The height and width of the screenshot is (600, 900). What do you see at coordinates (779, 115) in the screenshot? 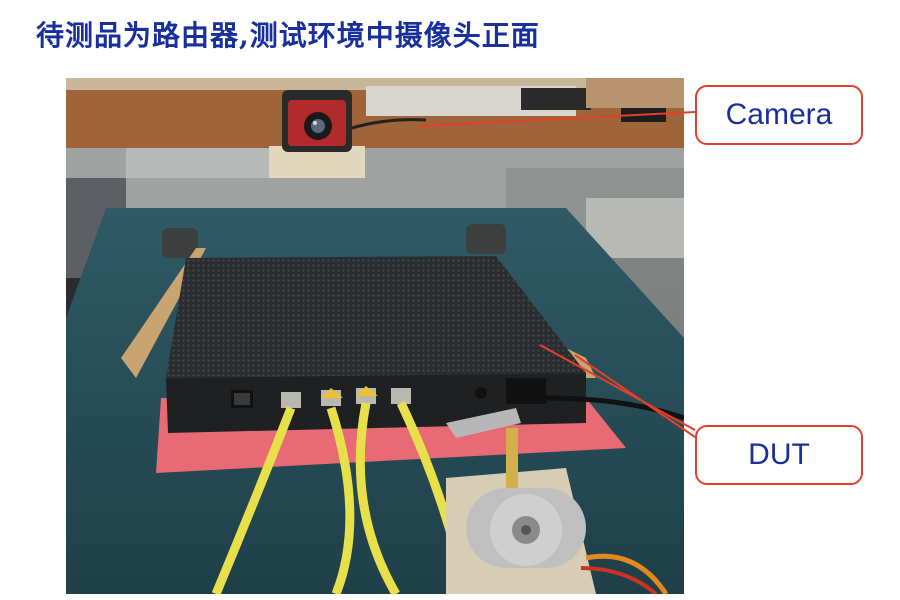
I see `camera-callout: Camera` at bounding box center [779, 115].